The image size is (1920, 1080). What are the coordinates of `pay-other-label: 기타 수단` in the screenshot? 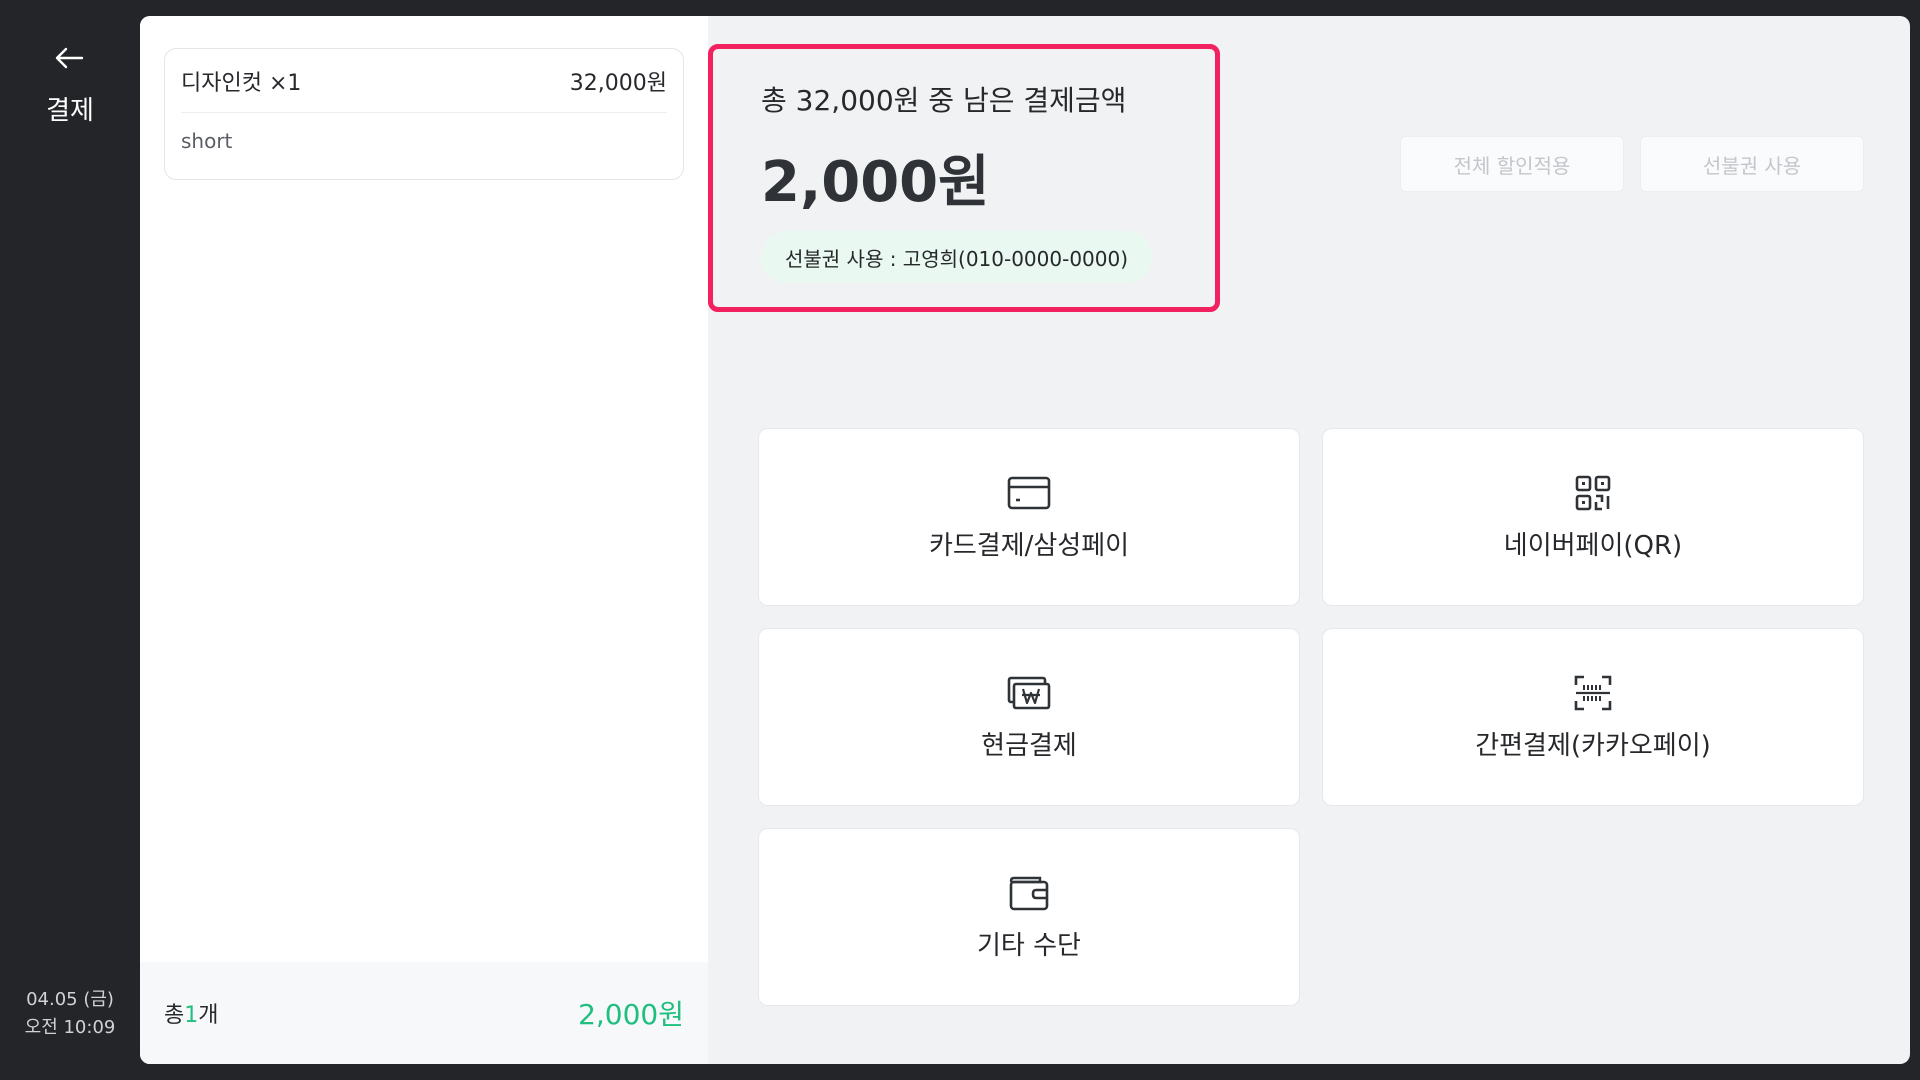 It's located at (1029, 945).